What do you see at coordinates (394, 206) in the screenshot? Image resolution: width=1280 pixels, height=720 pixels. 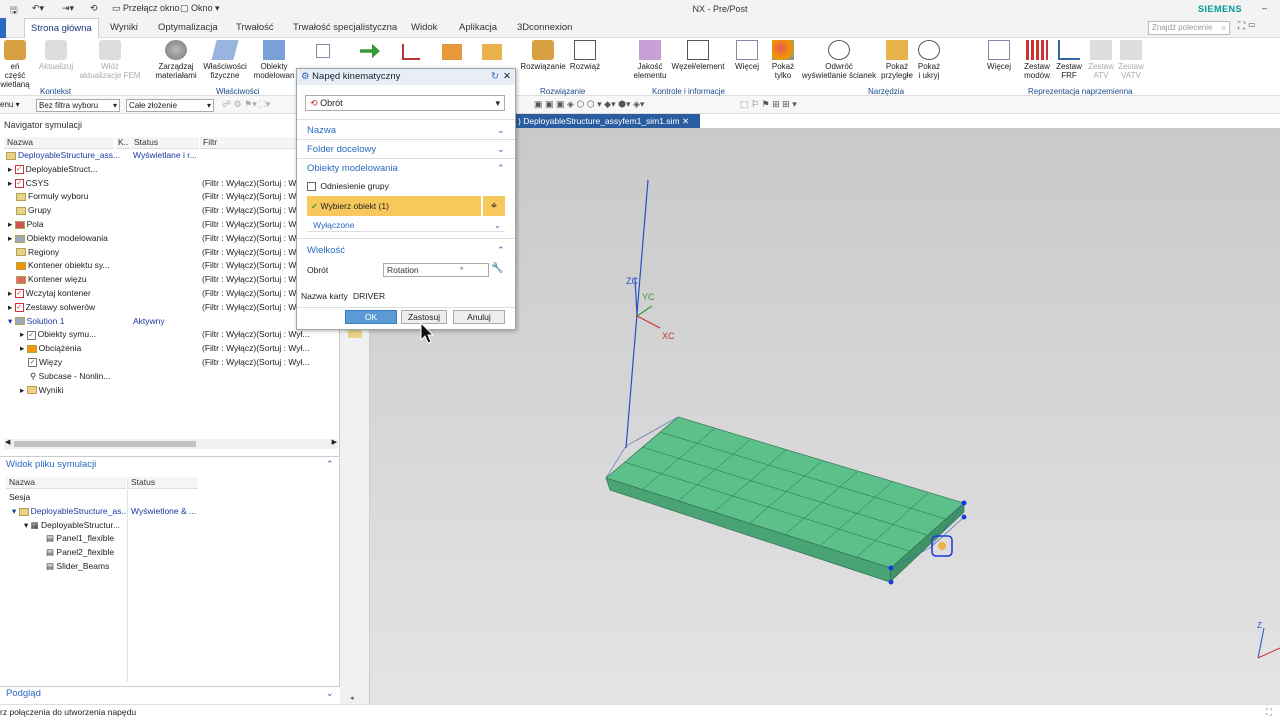 I see `select-object-row: ✓ Wybierz obiekt (1)` at bounding box center [394, 206].